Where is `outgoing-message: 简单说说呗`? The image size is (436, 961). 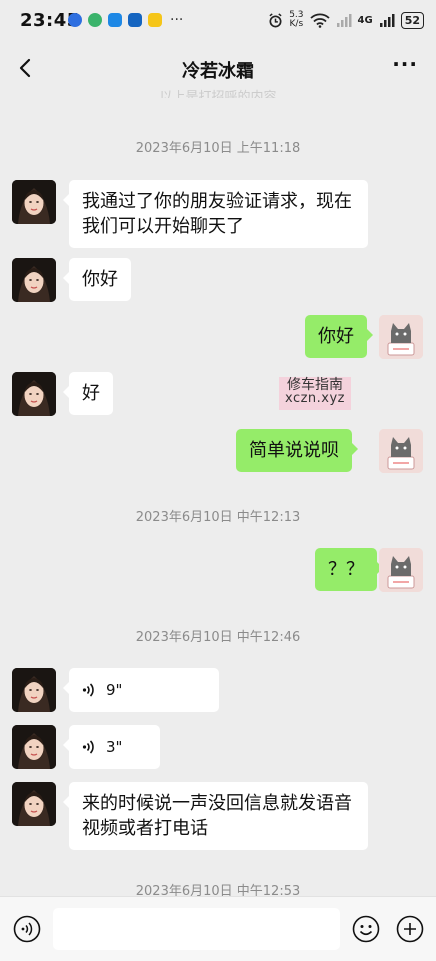
outgoing-message: 简单说说呗 is located at coordinates (297, 450).